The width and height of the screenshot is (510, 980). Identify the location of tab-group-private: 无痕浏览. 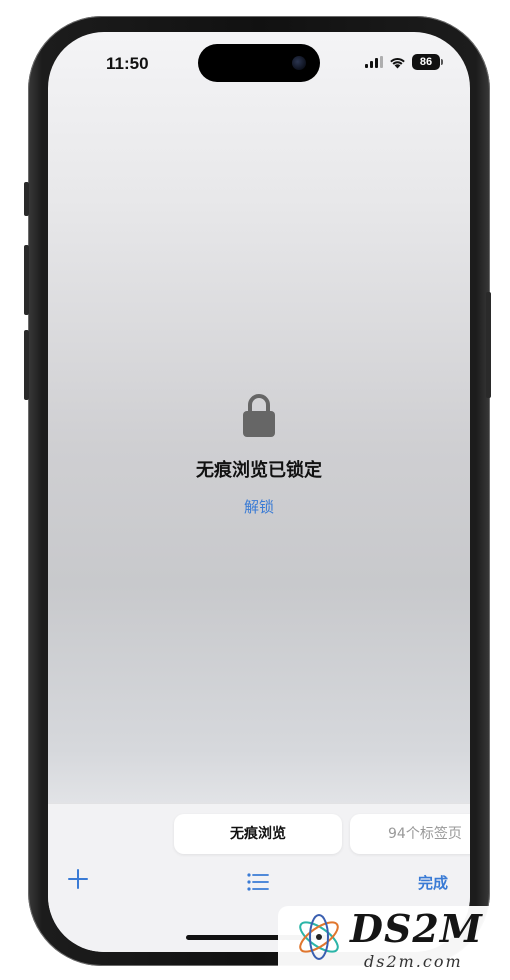
(258, 834).